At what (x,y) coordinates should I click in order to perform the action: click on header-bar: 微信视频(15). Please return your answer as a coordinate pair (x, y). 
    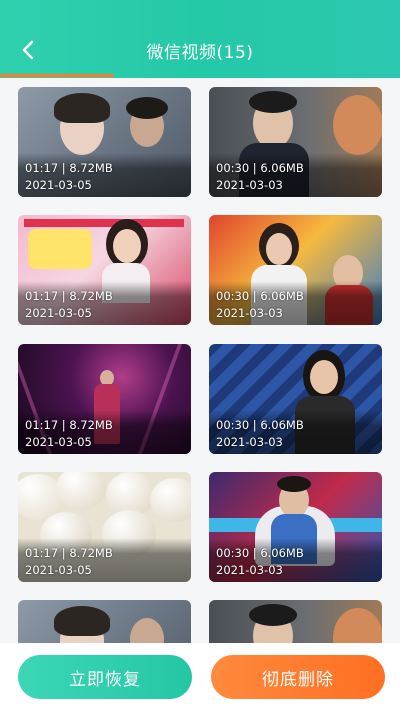
    Looking at the image, I should click on (200, 39).